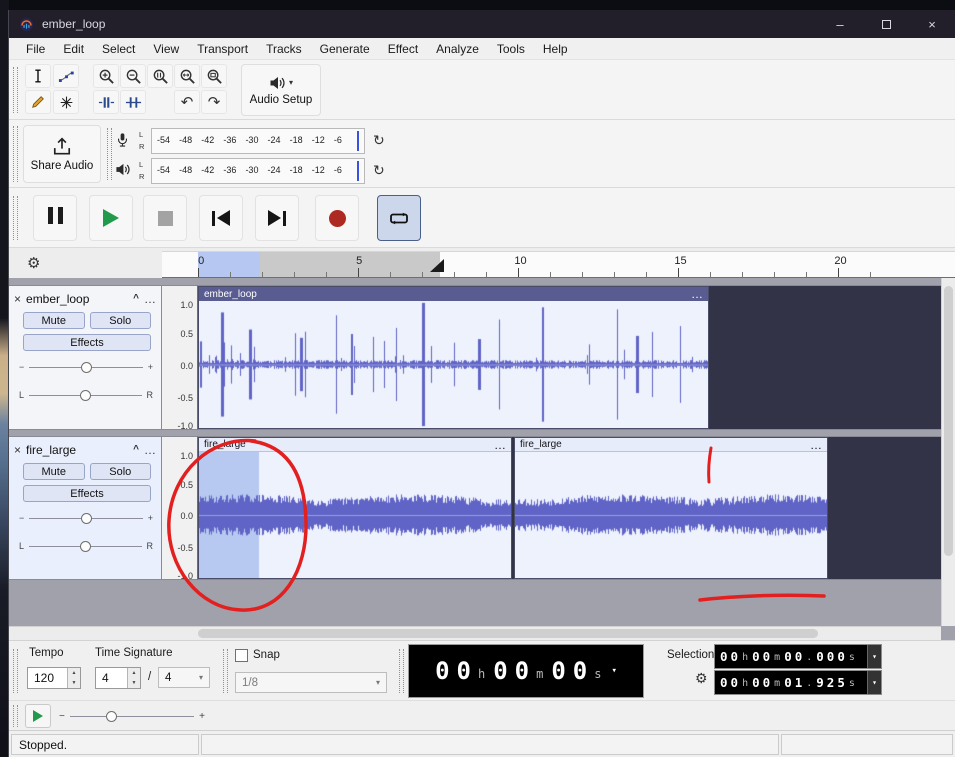 This screenshot has width=955, height=757. I want to click on redo-button: ↷, so click(214, 102).